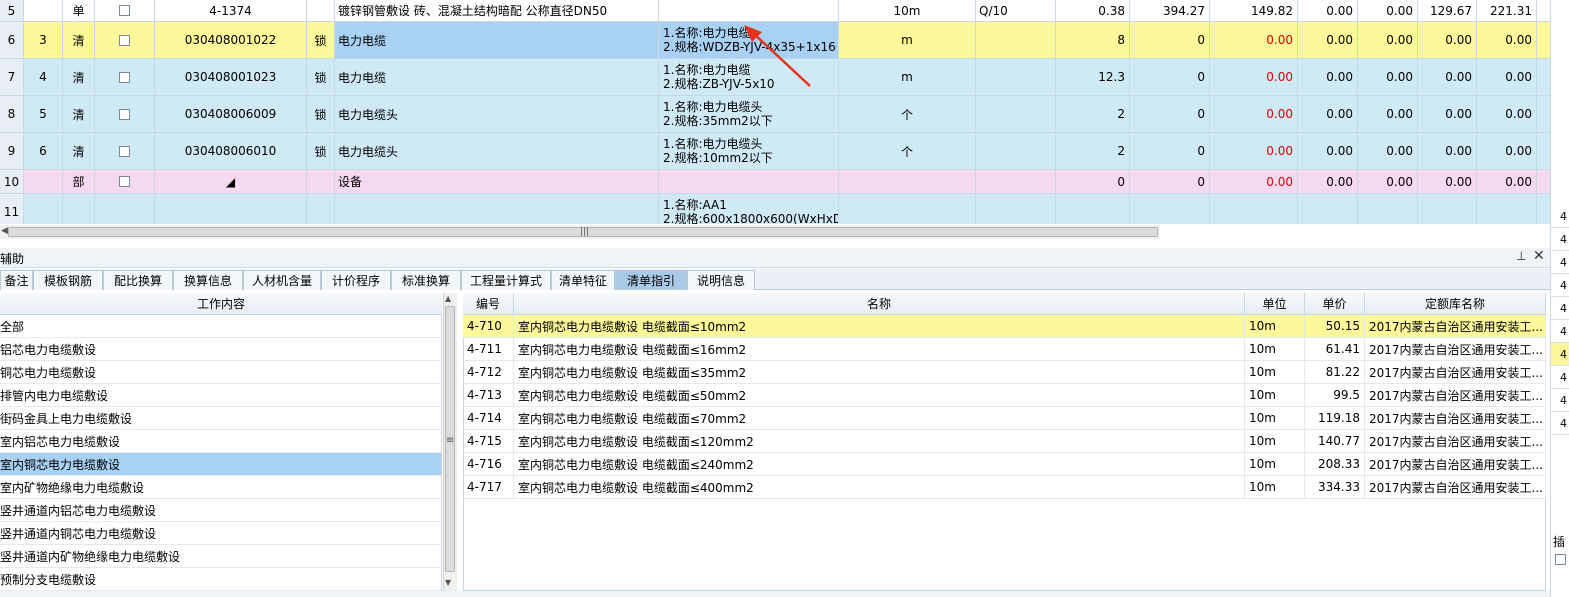 Image resolution: width=1569 pixels, height=597 pixels. I want to click on quota-cell-price: 61.41, so click(1335, 349).